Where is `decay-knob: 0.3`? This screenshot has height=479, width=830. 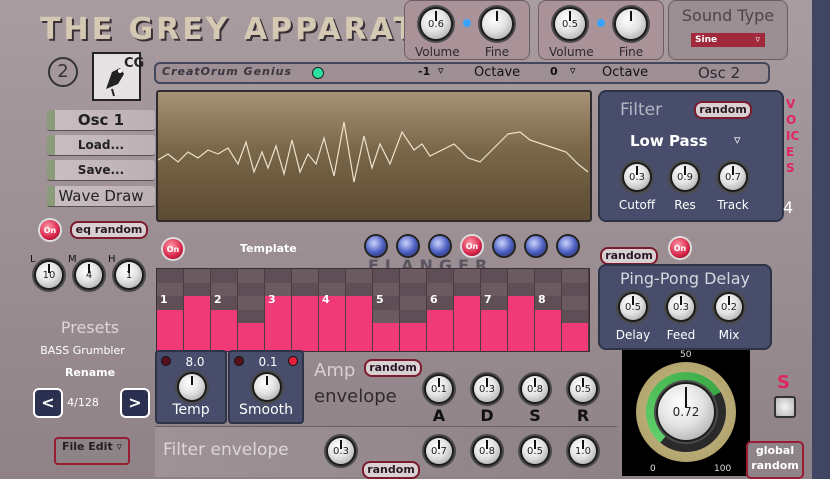
decay-knob: 0.3 is located at coordinates (487, 389).